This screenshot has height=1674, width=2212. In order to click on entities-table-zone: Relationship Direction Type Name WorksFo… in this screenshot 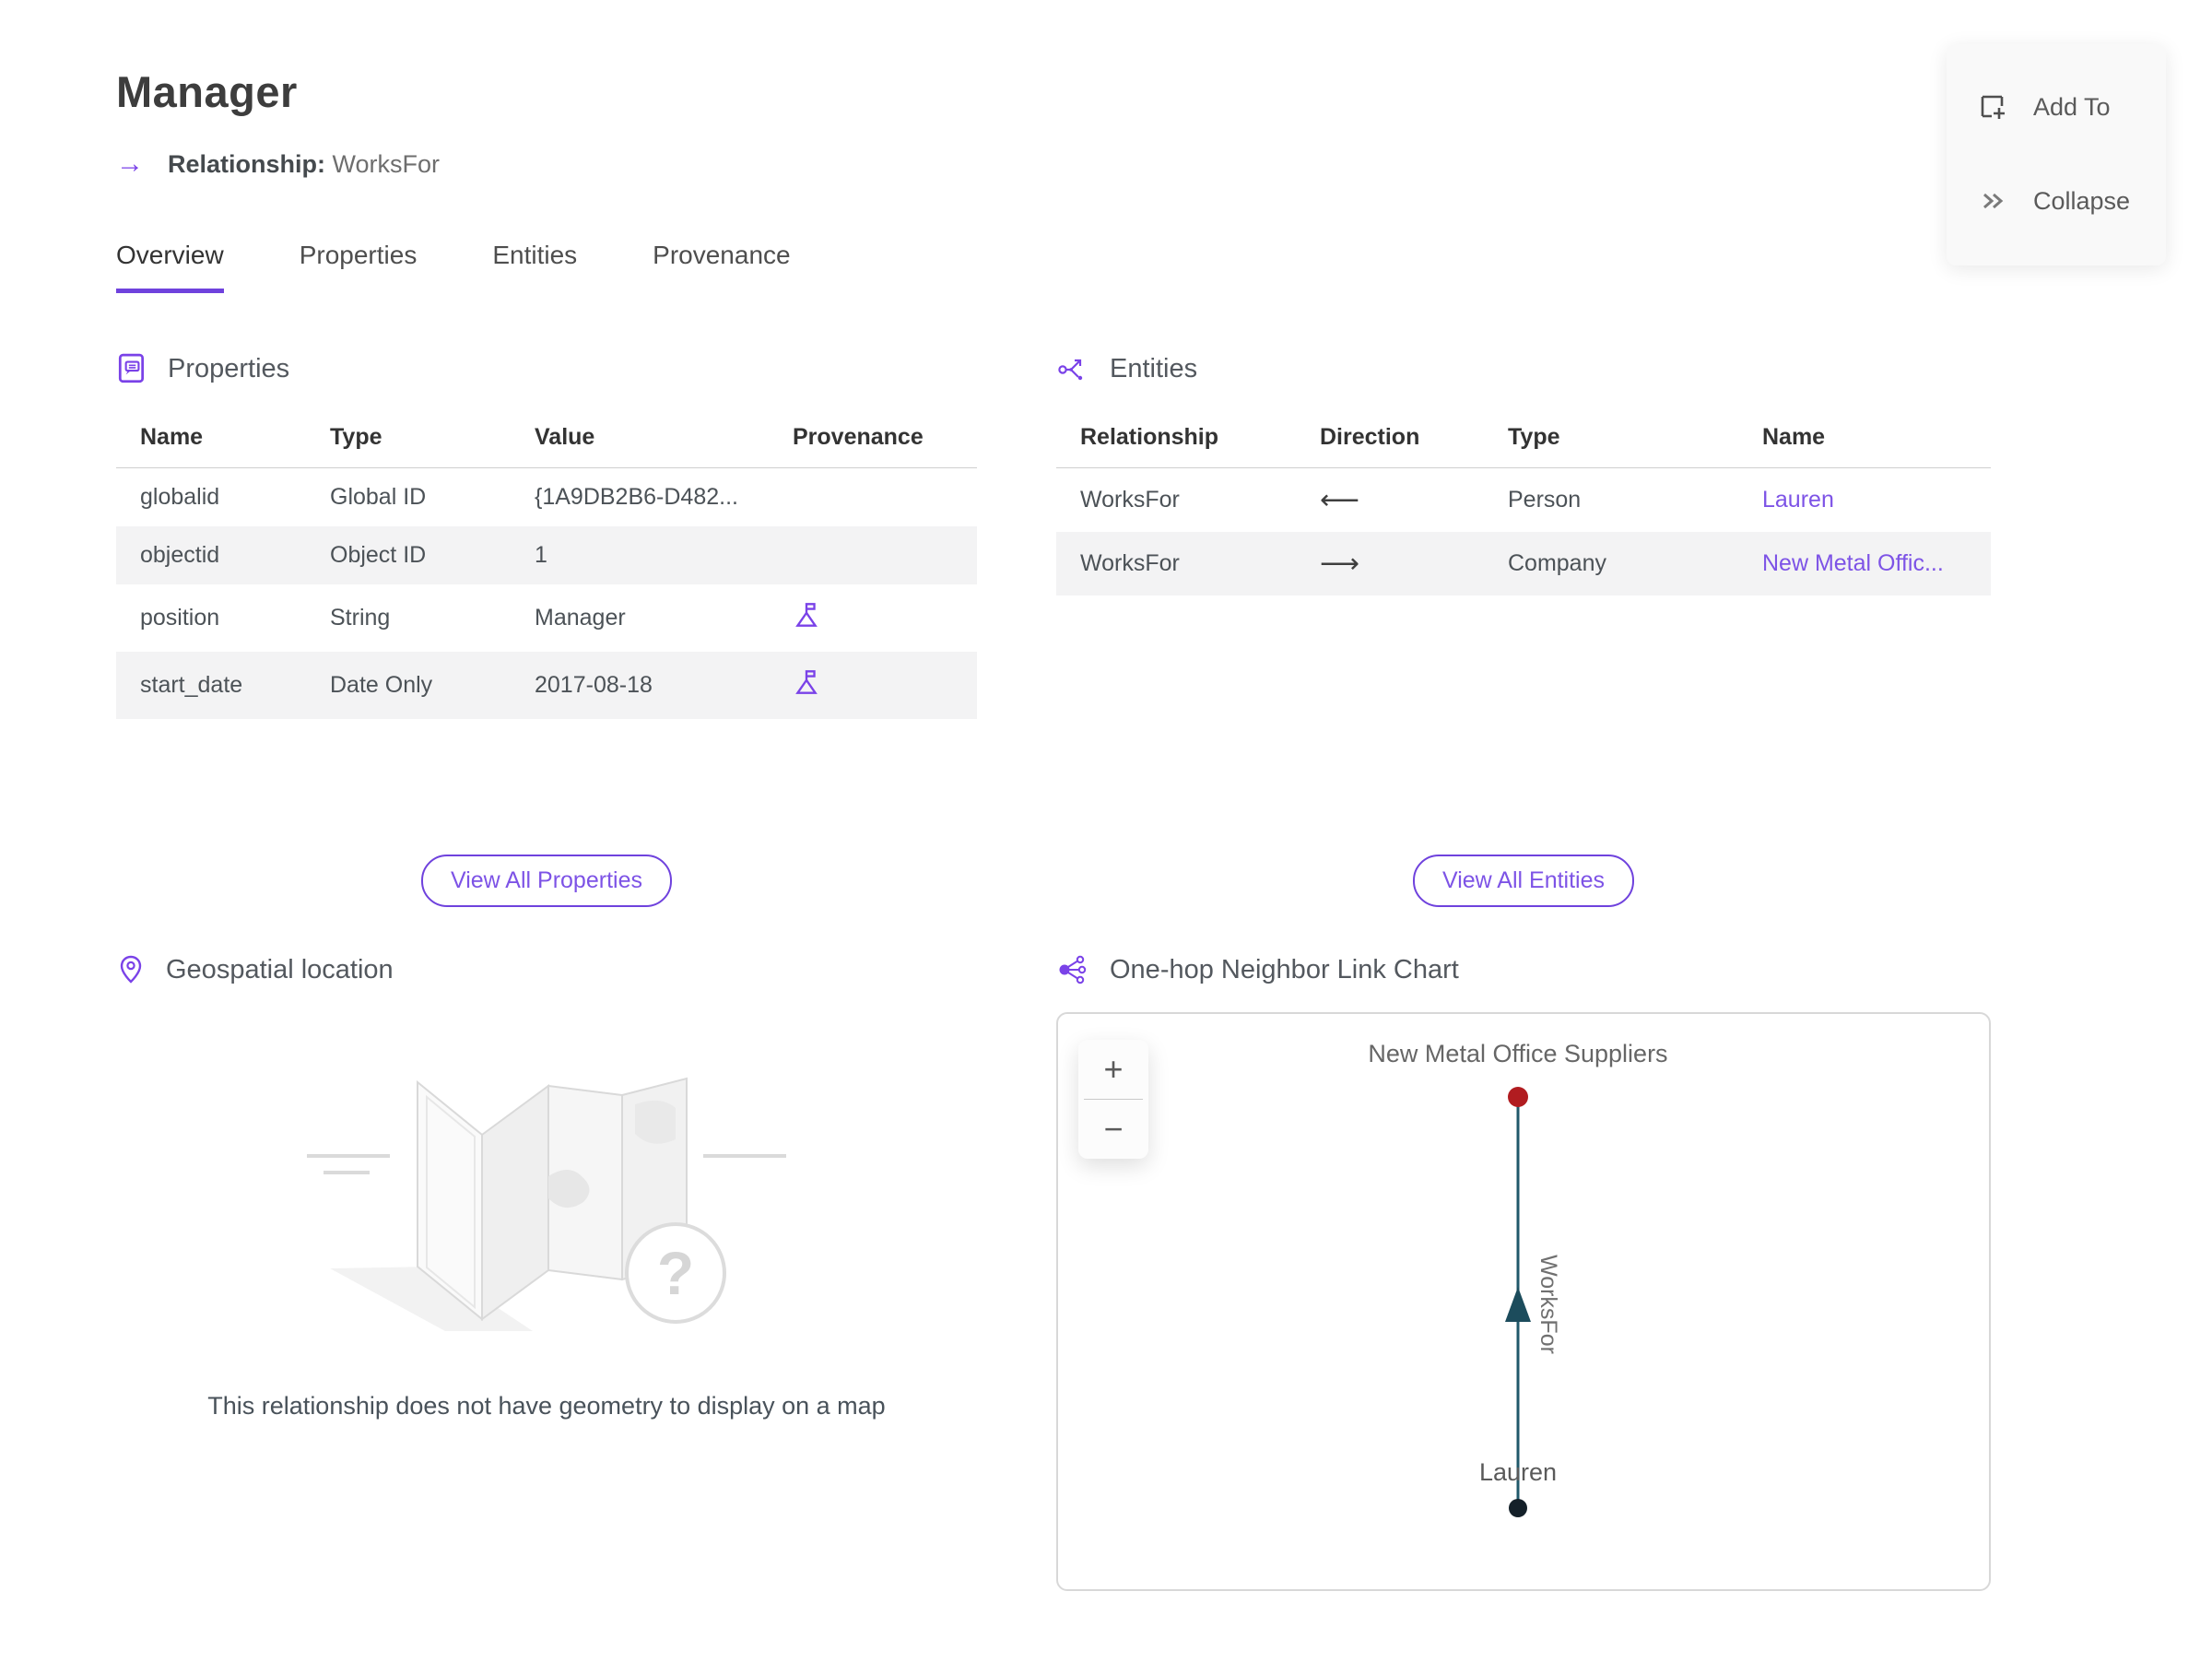, I will do `click(1523, 658)`.